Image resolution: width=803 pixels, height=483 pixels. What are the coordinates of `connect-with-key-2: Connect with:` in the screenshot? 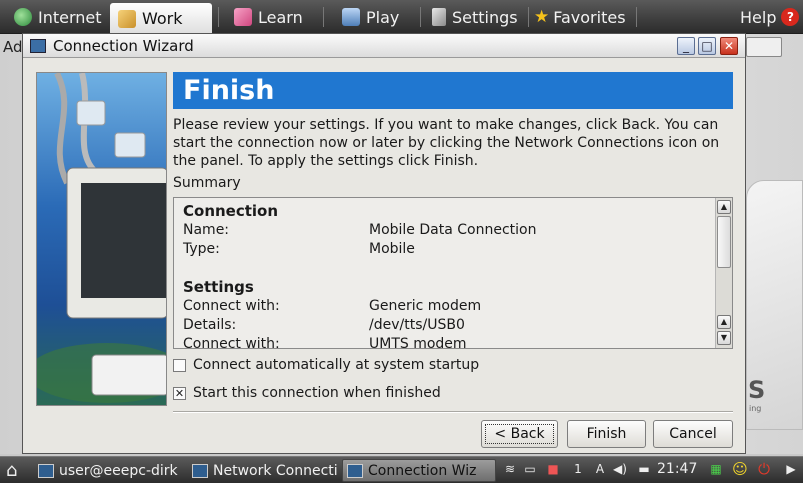 It's located at (231, 342).